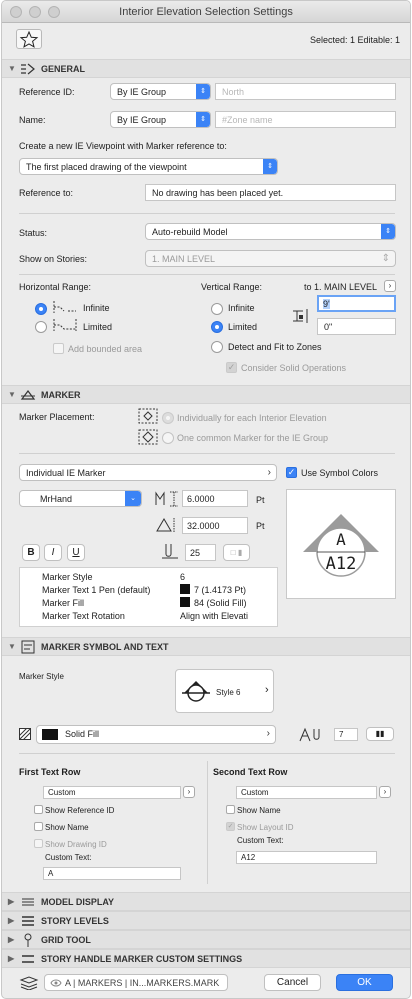  Describe the element at coordinates (390, 286) in the screenshot. I see `to-level-arrow-button: ›` at that location.